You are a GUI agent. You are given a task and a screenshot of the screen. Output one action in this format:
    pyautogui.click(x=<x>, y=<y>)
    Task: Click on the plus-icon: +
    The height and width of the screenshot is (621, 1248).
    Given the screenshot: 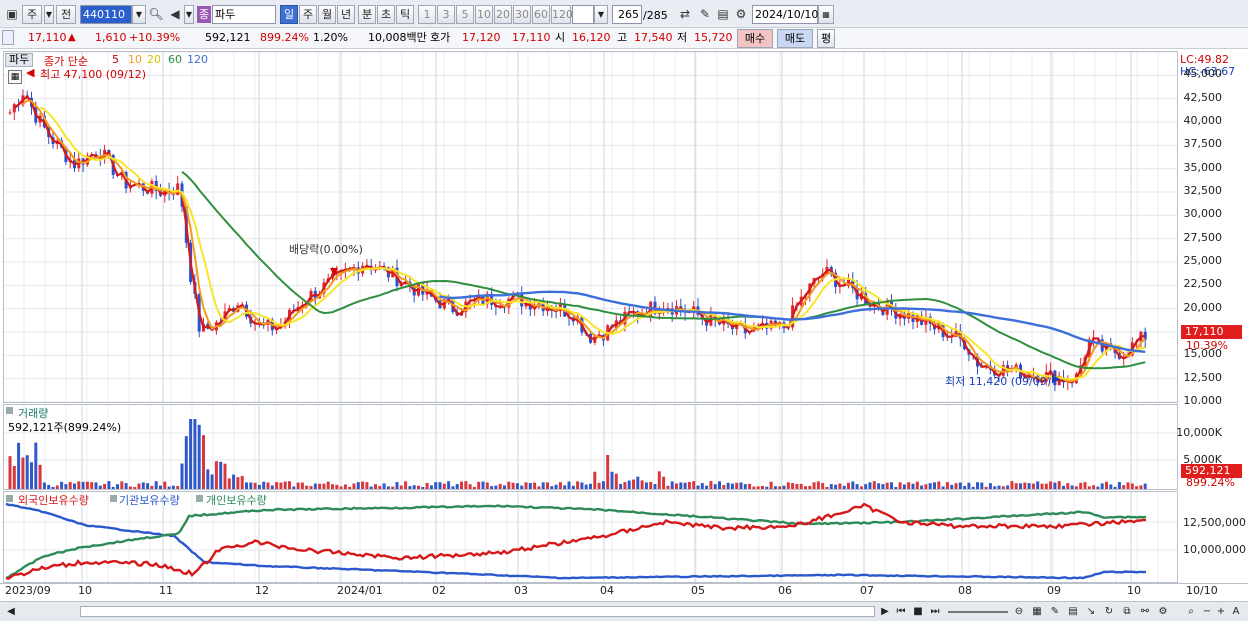 What is the action you would take?
    pyautogui.click(x=1221, y=611)
    